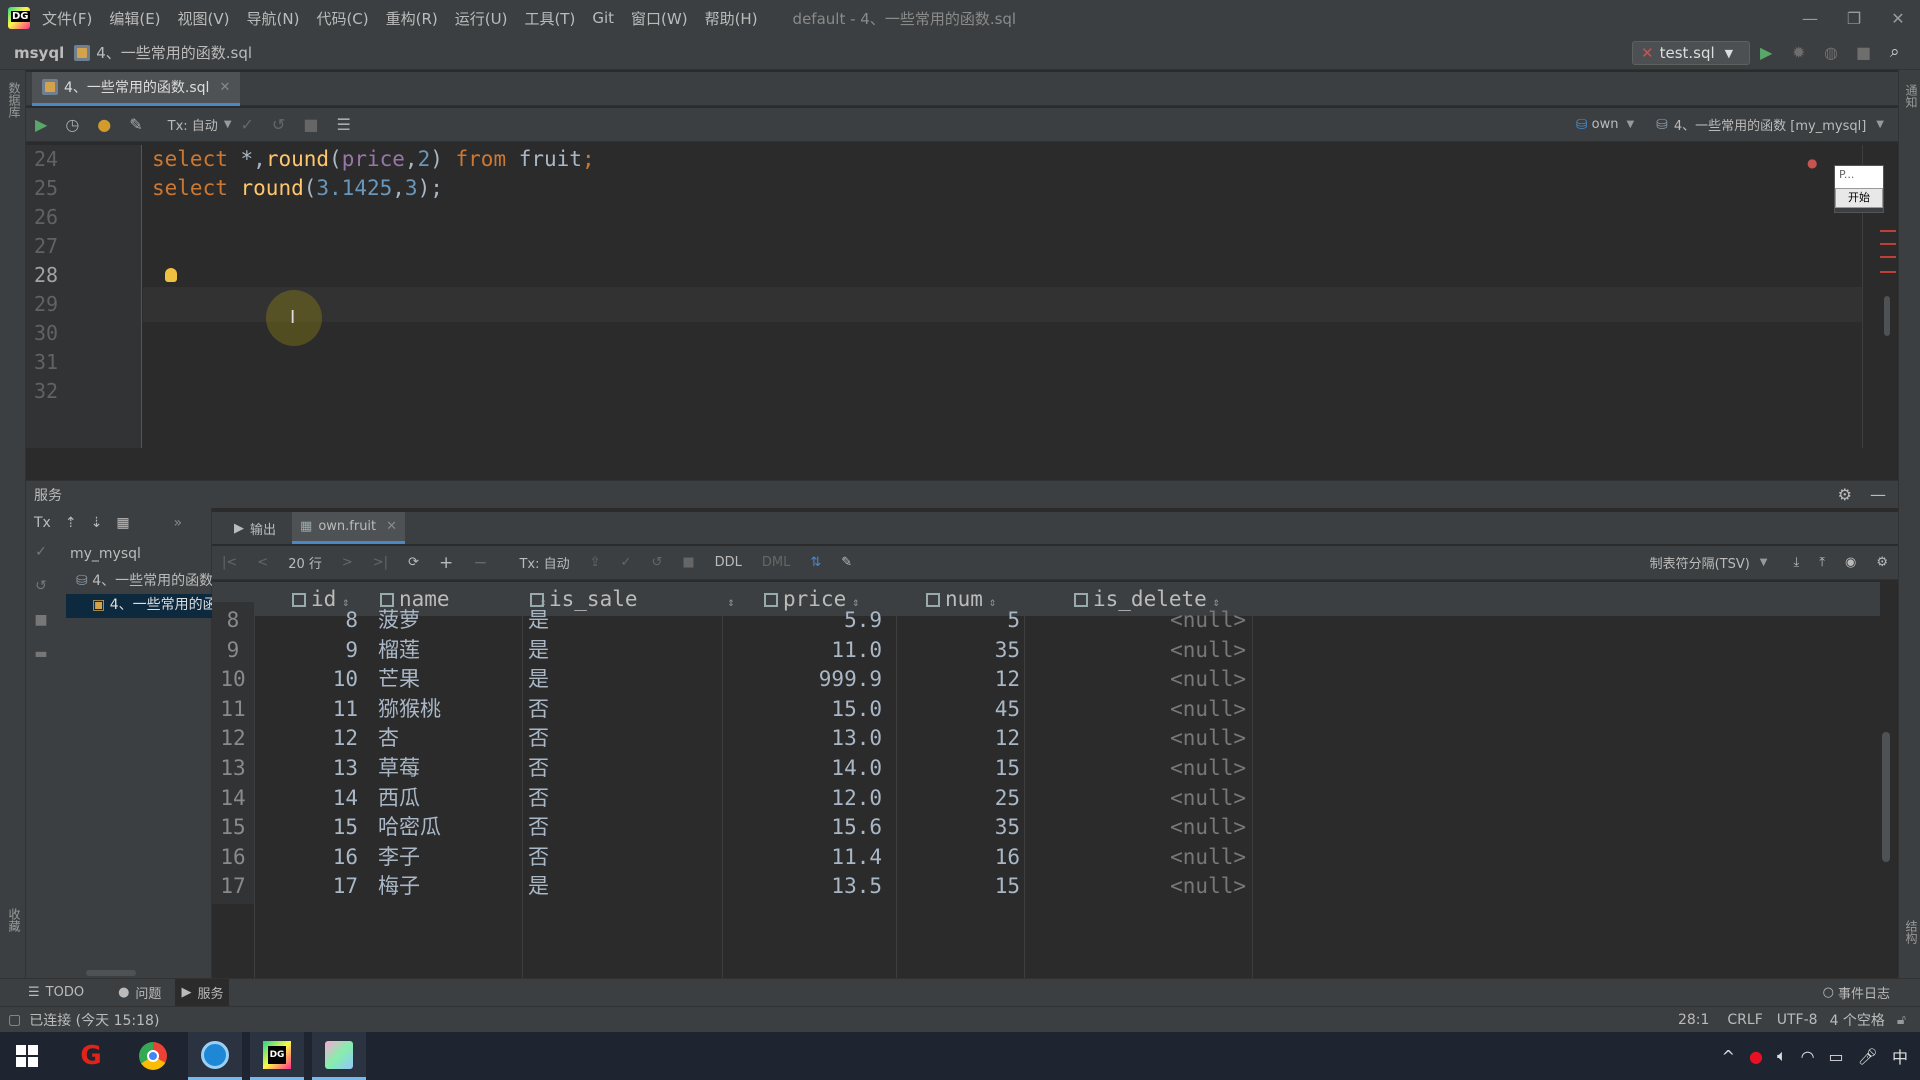 This screenshot has height=1080, width=1920. Describe the element at coordinates (413, 562) in the screenshot. I see `refresh-icon: ⟳` at that location.